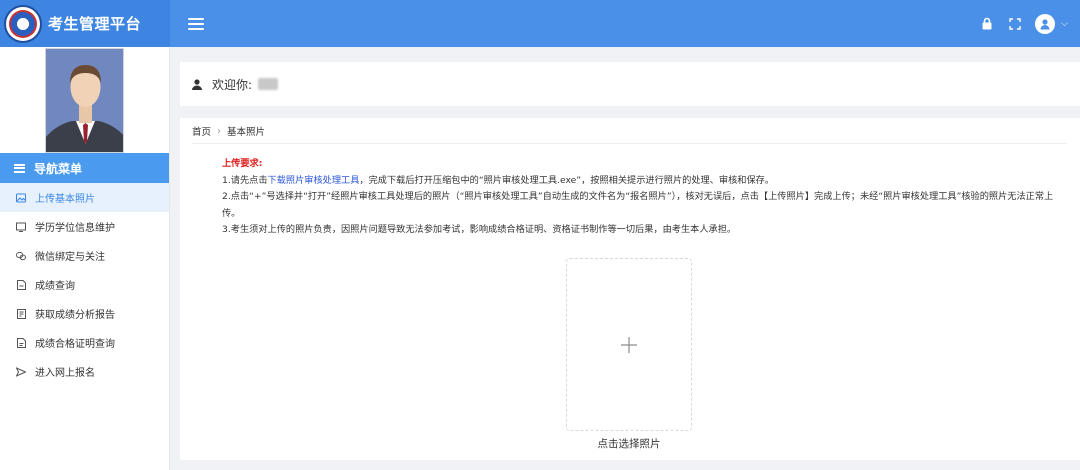 The height and width of the screenshot is (470, 1080). I want to click on top-right-tools: ⌵, so click(1029, 23).